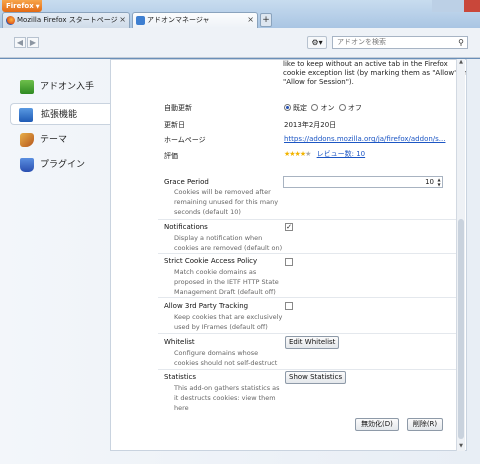 Image resolution: width=480 pixels, height=464 pixels. I want to click on sidebar-item-plugins: プラグイン, so click(65, 165).